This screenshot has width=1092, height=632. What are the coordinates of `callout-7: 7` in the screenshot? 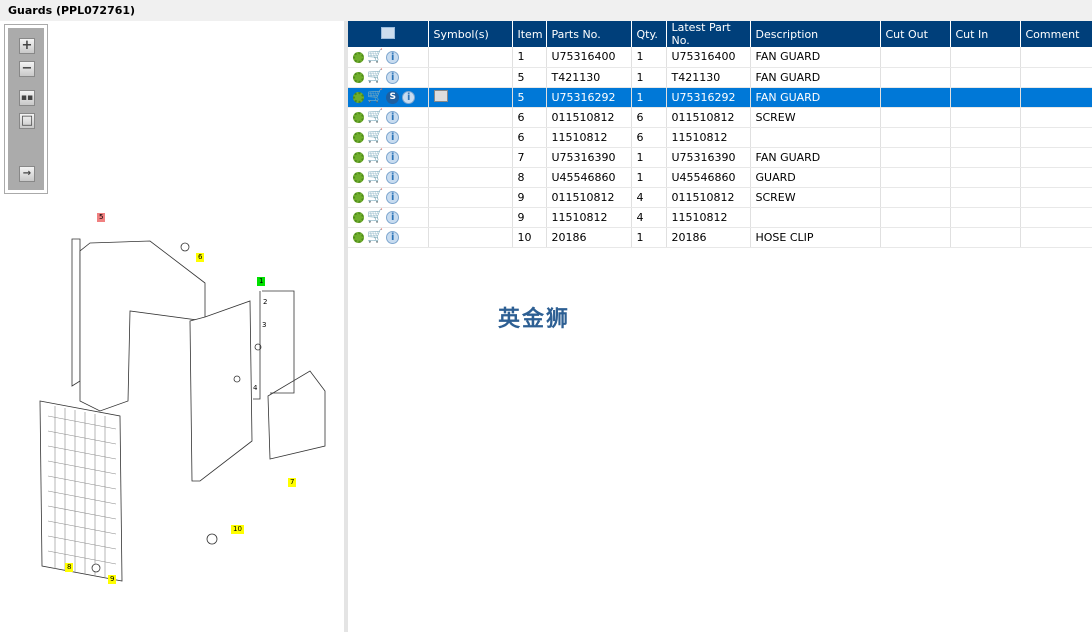 It's located at (292, 482).